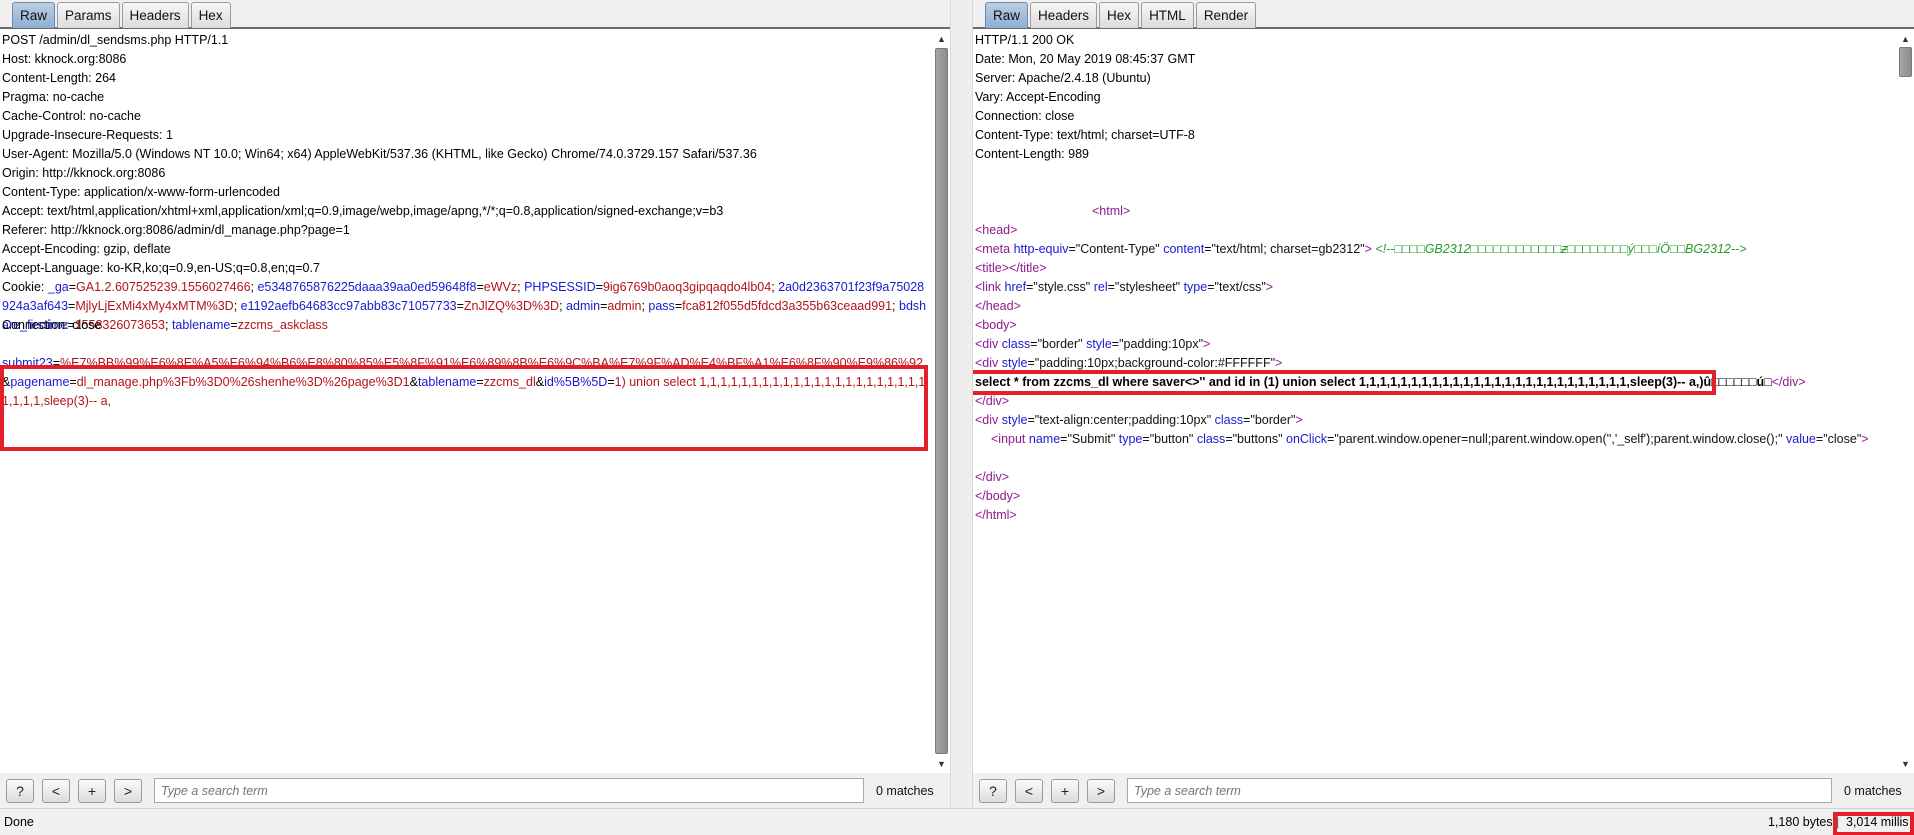 Image resolution: width=1914 pixels, height=835 pixels. Describe the element at coordinates (988, 287) in the screenshot. I see `link-tag: <link` at that location.